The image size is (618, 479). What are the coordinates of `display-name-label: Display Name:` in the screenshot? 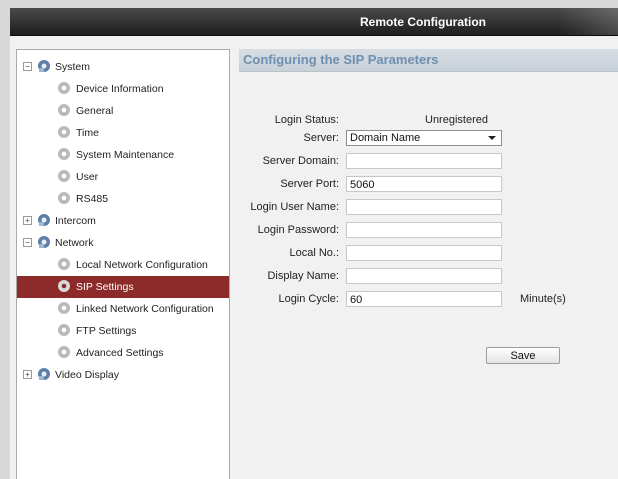 It's located at (303, 276).